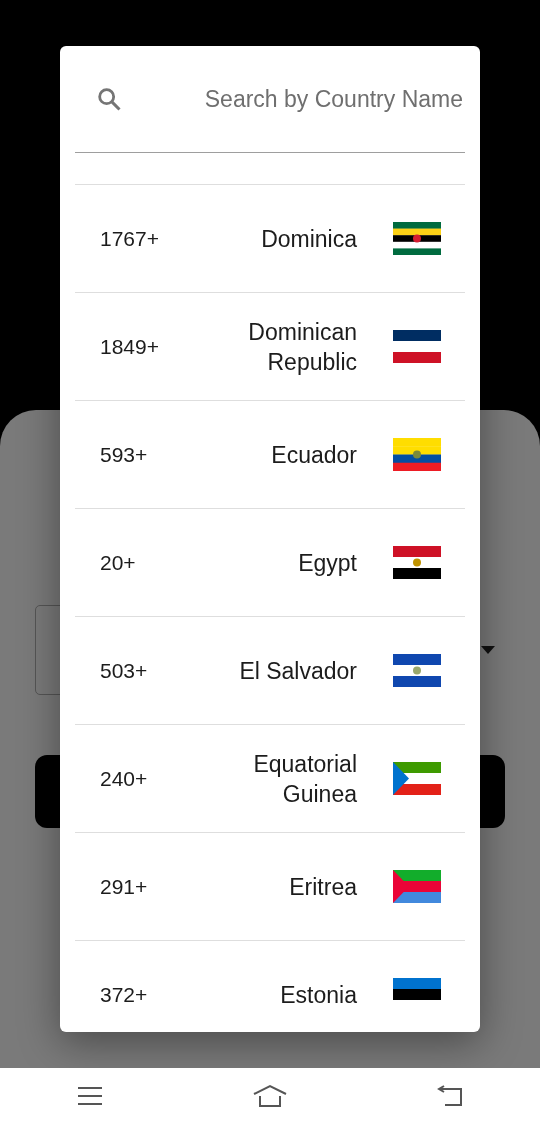  What do you see at coordinates (318, 995) in the screenshot?
I see `country-name: Estonia` at bounding box center [318, 995].